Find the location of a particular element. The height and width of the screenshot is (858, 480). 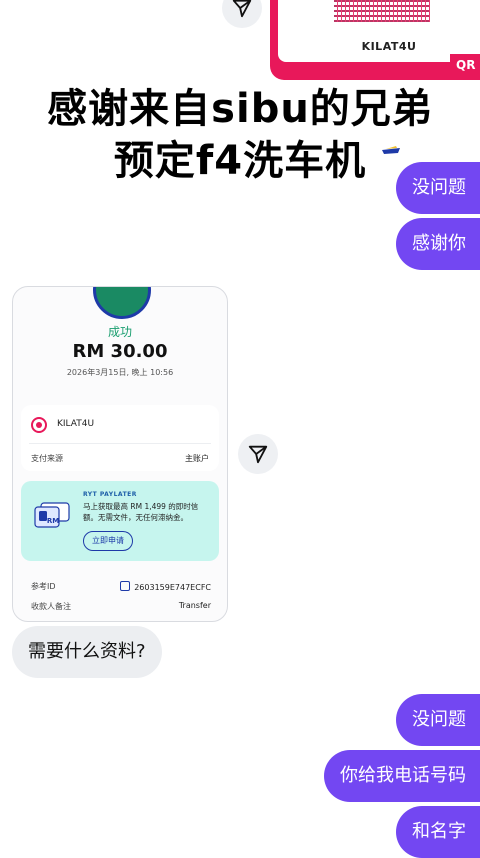

qr-card: KILAT4U QR is located at coordinates (375, 40).